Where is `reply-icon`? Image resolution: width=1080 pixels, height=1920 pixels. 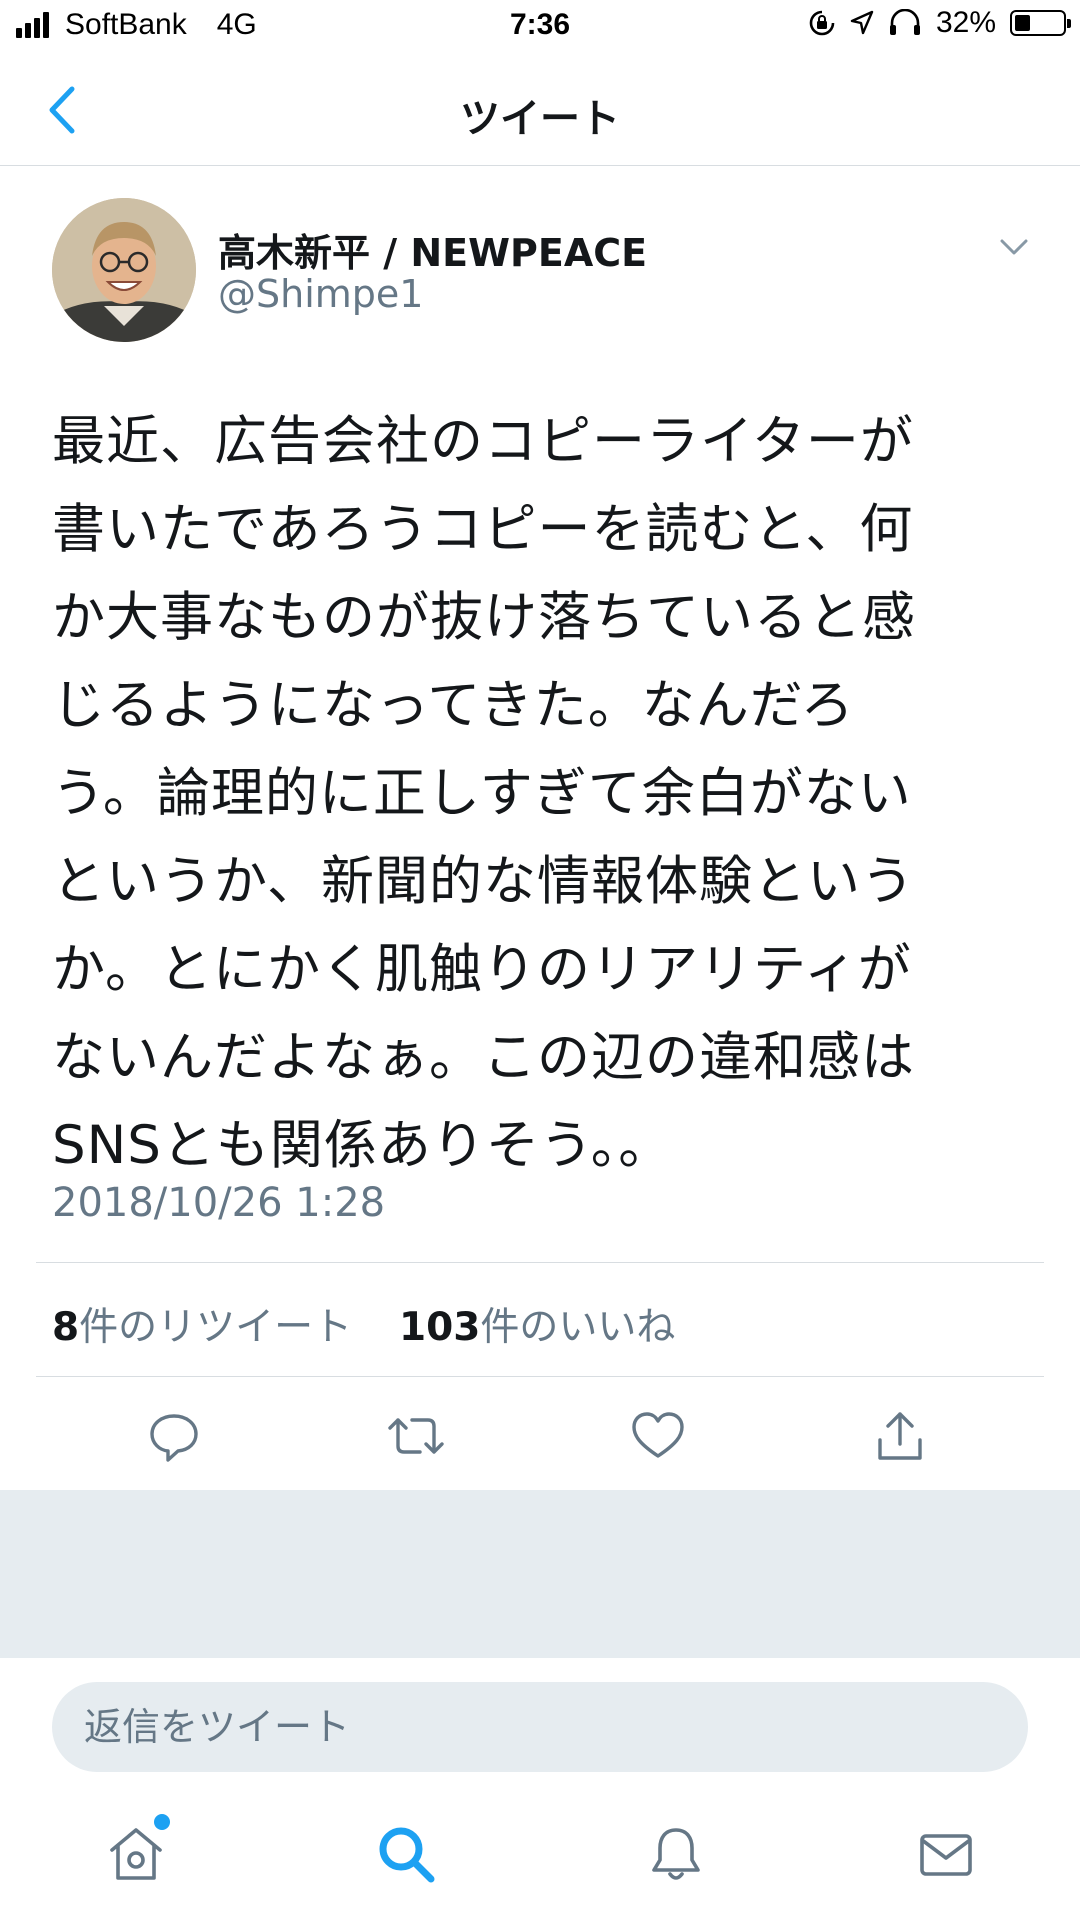
reply-icon is located at coordinates (174, 1438).